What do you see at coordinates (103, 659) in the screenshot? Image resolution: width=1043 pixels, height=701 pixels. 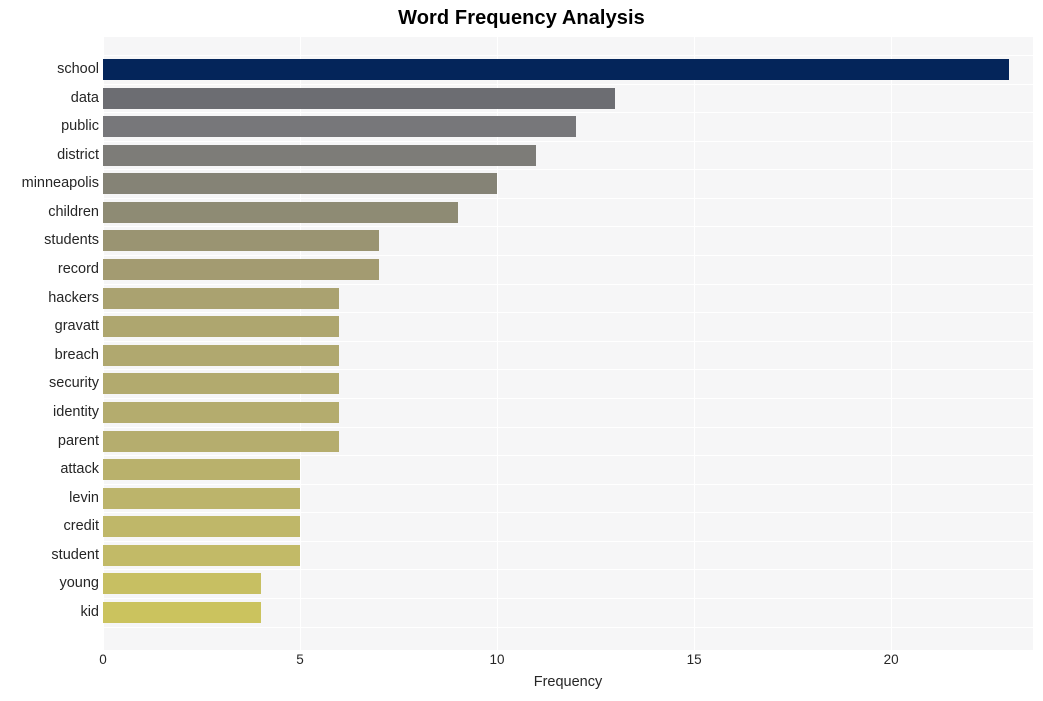 I see `x-tick-label-0: 0` at bounding box center [103, 659].